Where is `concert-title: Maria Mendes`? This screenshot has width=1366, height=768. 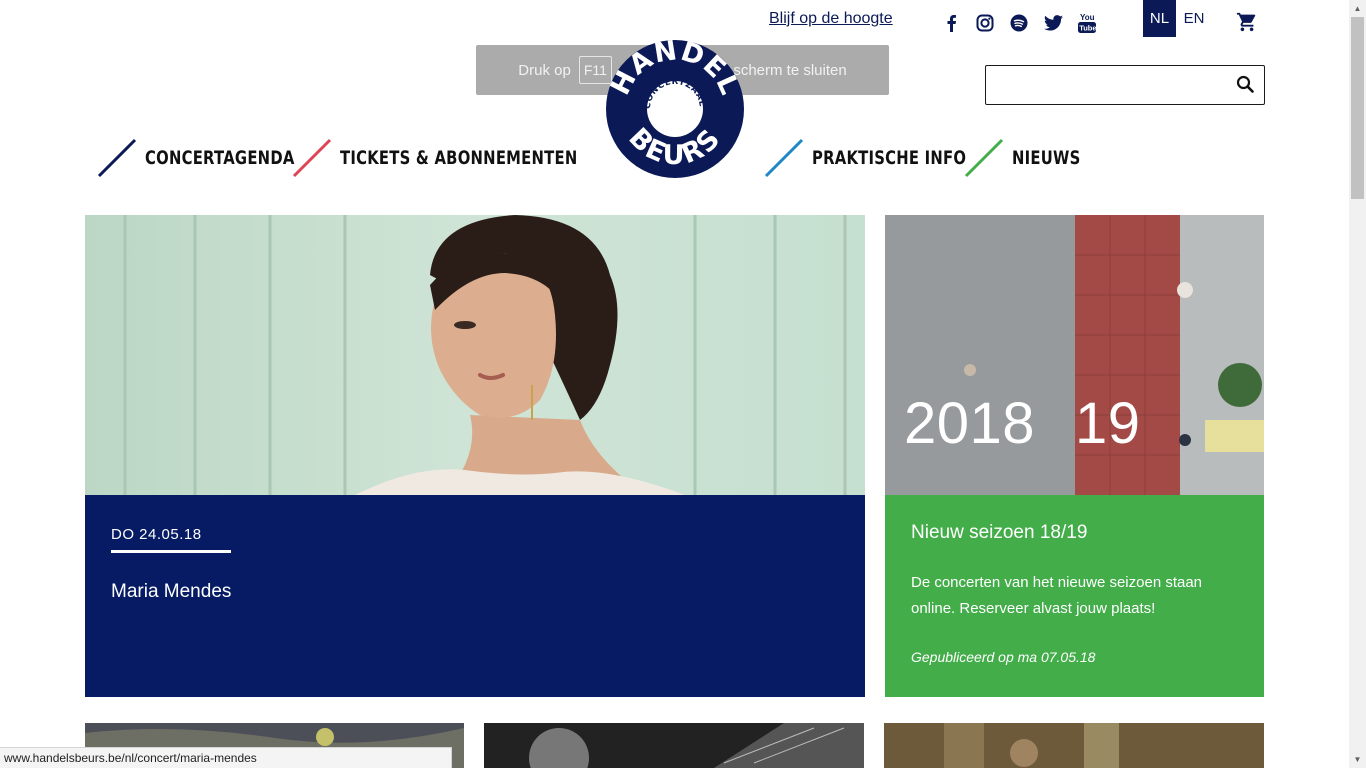
concert-title: Maria Mendes is located at coordinates (171, 592).